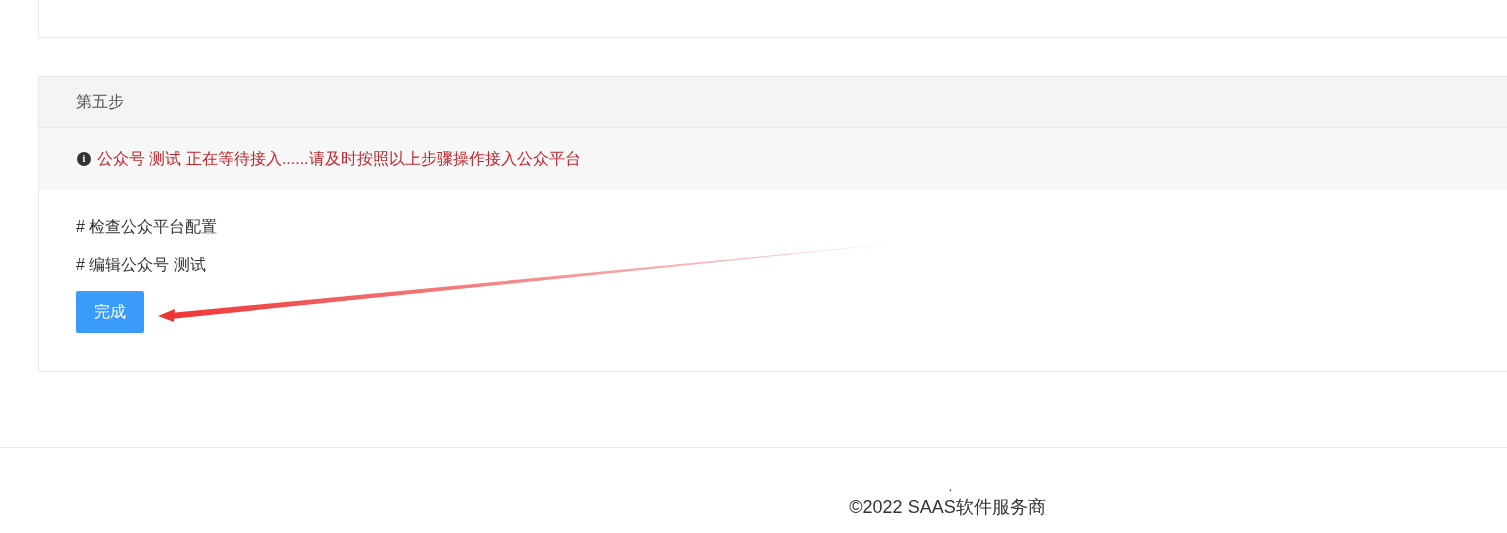  I want to click on alert-text: 公众号 测试 正在等待接入......请及时按照以上步骤操作接入公众平台, so click(339, 159).